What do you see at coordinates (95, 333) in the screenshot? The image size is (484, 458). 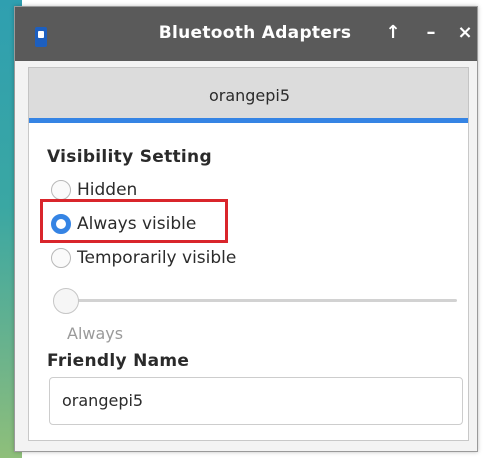 I see `visibility-timeout-value: Always` at bounding box center [95, 333].